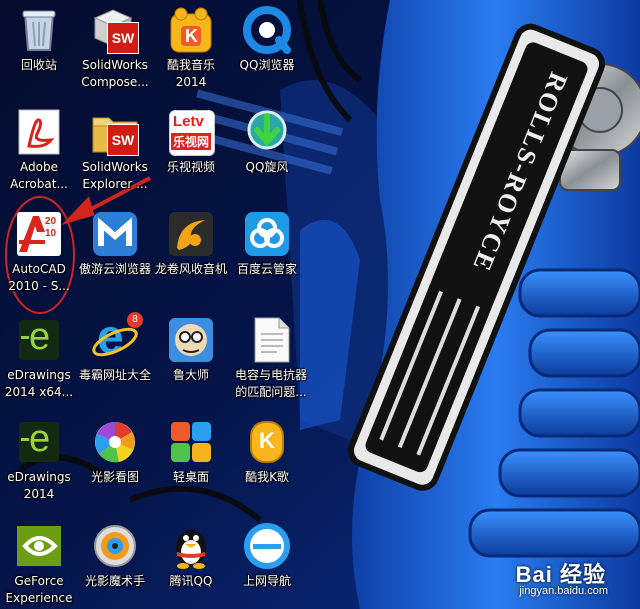  Describe the element at coordinates (191, 36) in the screenshot. I see `kuwo-letter: K` at that location.